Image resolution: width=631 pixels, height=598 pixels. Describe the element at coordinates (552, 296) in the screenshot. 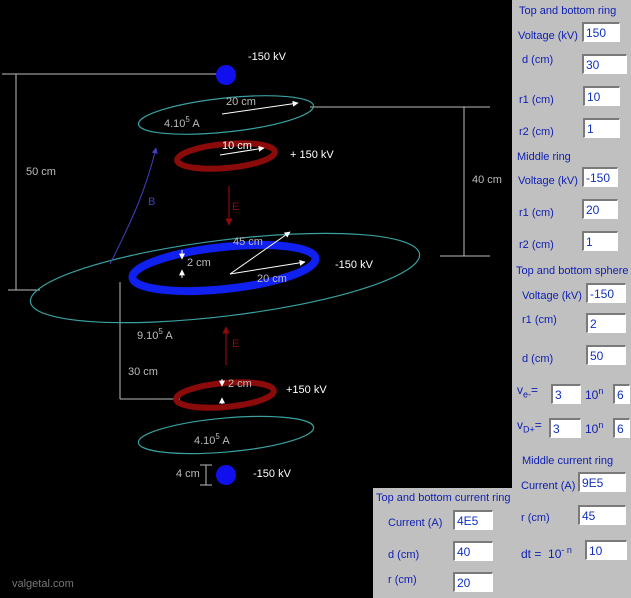

I see `sphere-voltage-label: Voltage (kV)` at that location.